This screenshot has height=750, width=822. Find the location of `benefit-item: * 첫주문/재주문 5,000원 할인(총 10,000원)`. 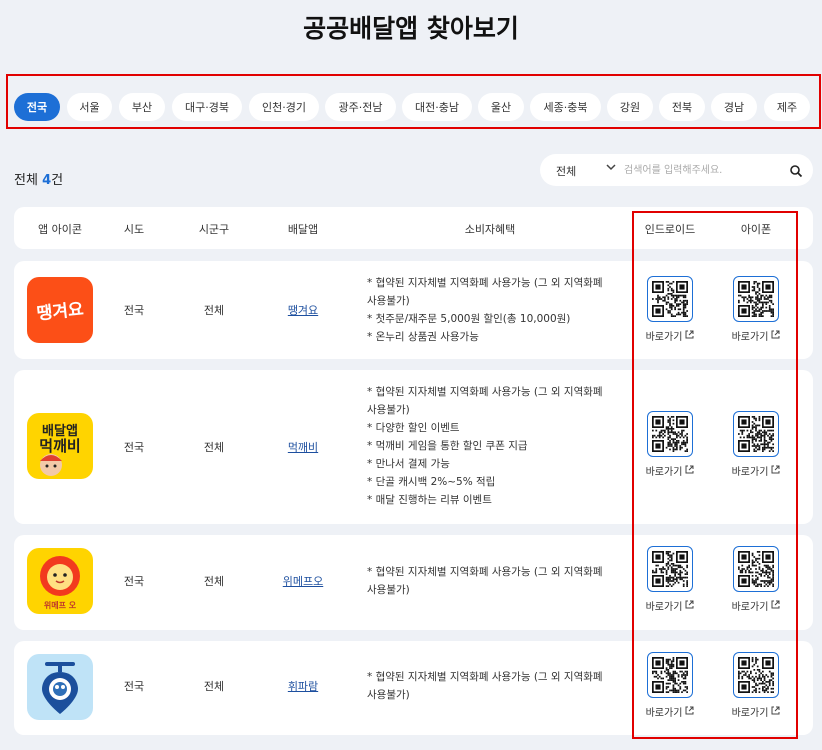

benefit-item: * 첫주문/재주문 5,000원 할인(총 10,000원) is located at coordinates (469, 319).